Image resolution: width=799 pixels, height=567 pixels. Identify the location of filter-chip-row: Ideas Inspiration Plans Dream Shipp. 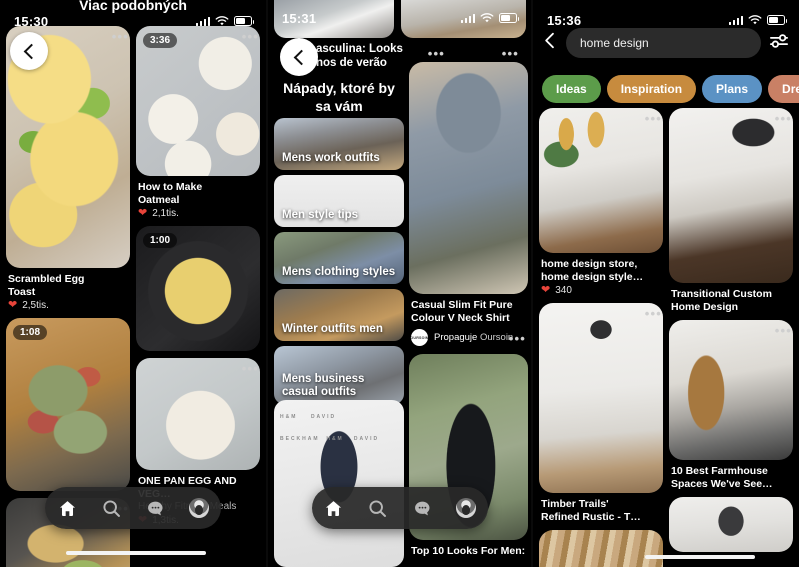
(666, 89).